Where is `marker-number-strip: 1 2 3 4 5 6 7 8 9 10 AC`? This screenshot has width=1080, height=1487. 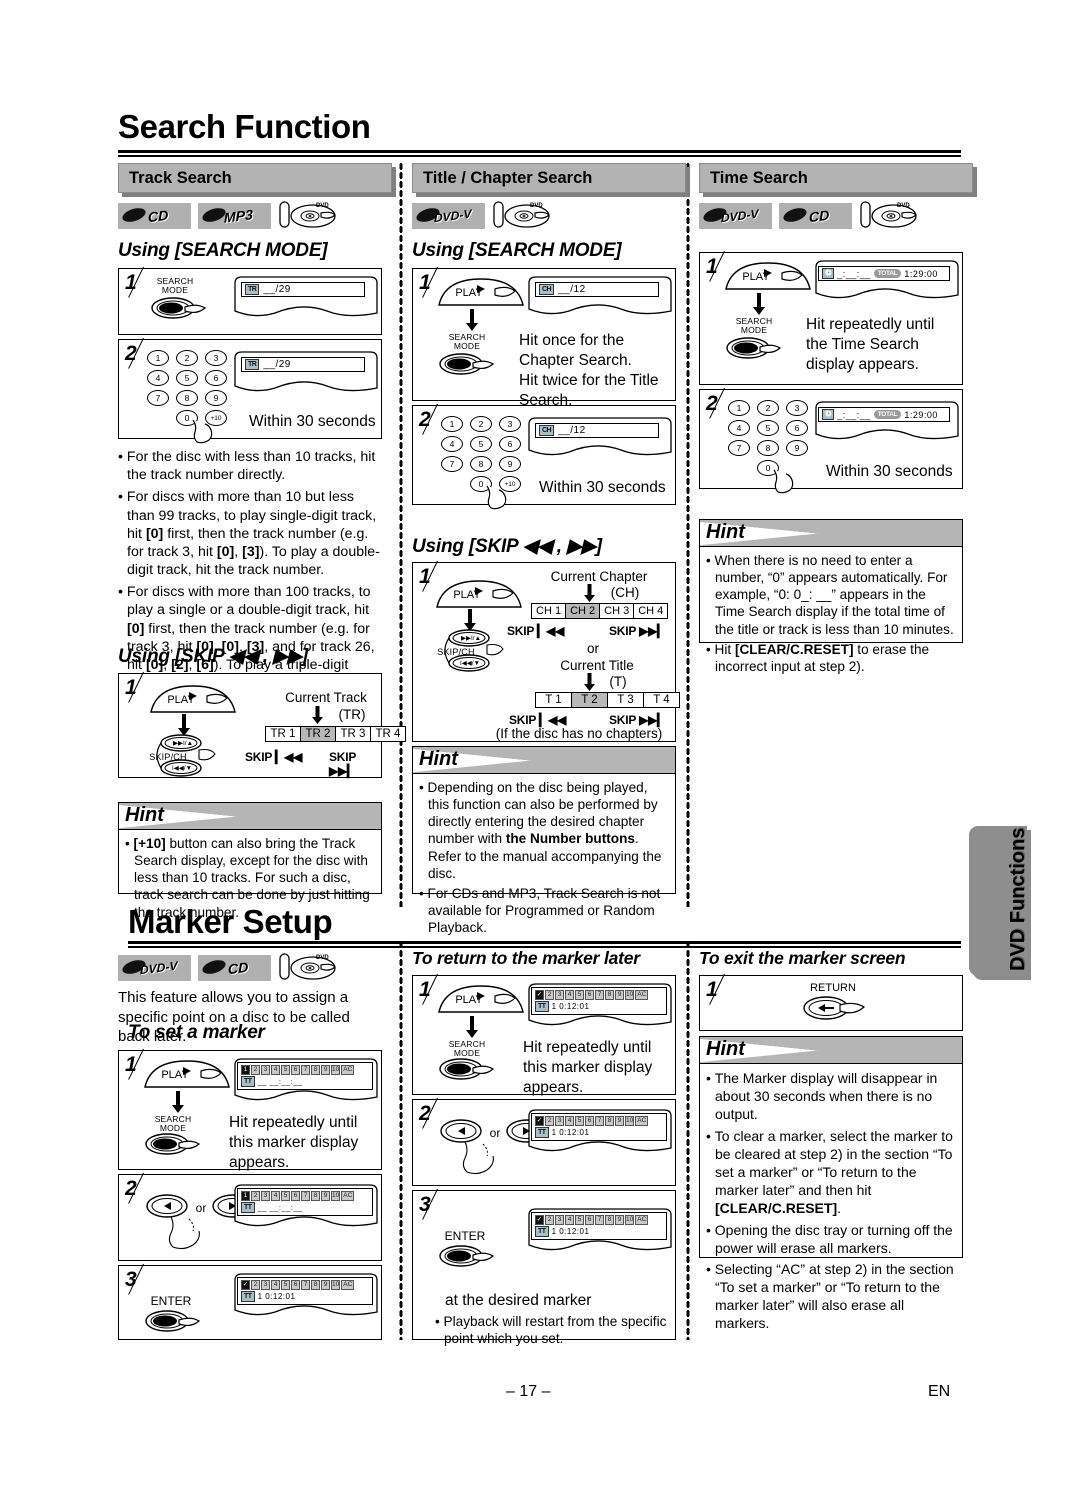 marker-number-strip: 1 2 3 4 5 6 7 8 9 10 AC is located at coordinates (298, 1070).